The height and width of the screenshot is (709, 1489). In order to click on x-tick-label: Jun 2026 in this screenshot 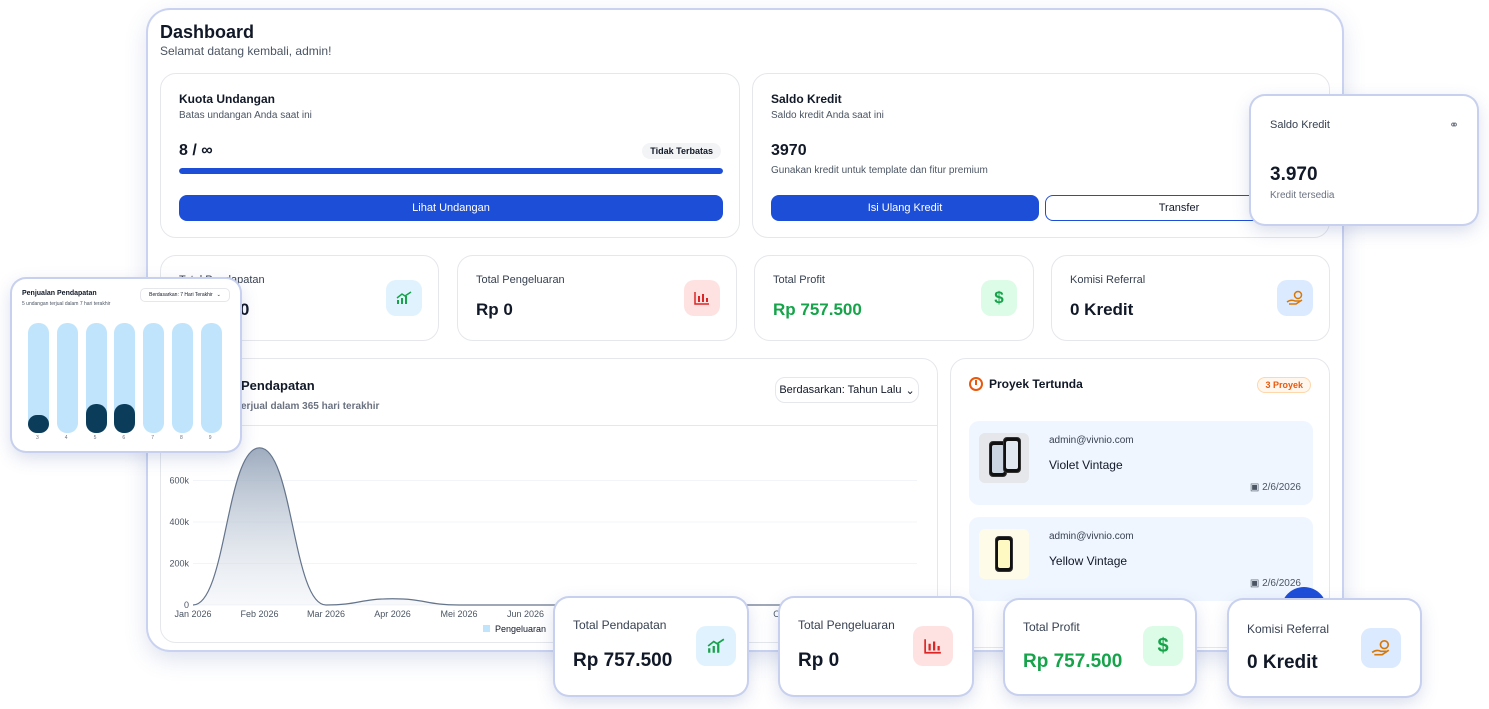, I will do `click(525, 614)`.